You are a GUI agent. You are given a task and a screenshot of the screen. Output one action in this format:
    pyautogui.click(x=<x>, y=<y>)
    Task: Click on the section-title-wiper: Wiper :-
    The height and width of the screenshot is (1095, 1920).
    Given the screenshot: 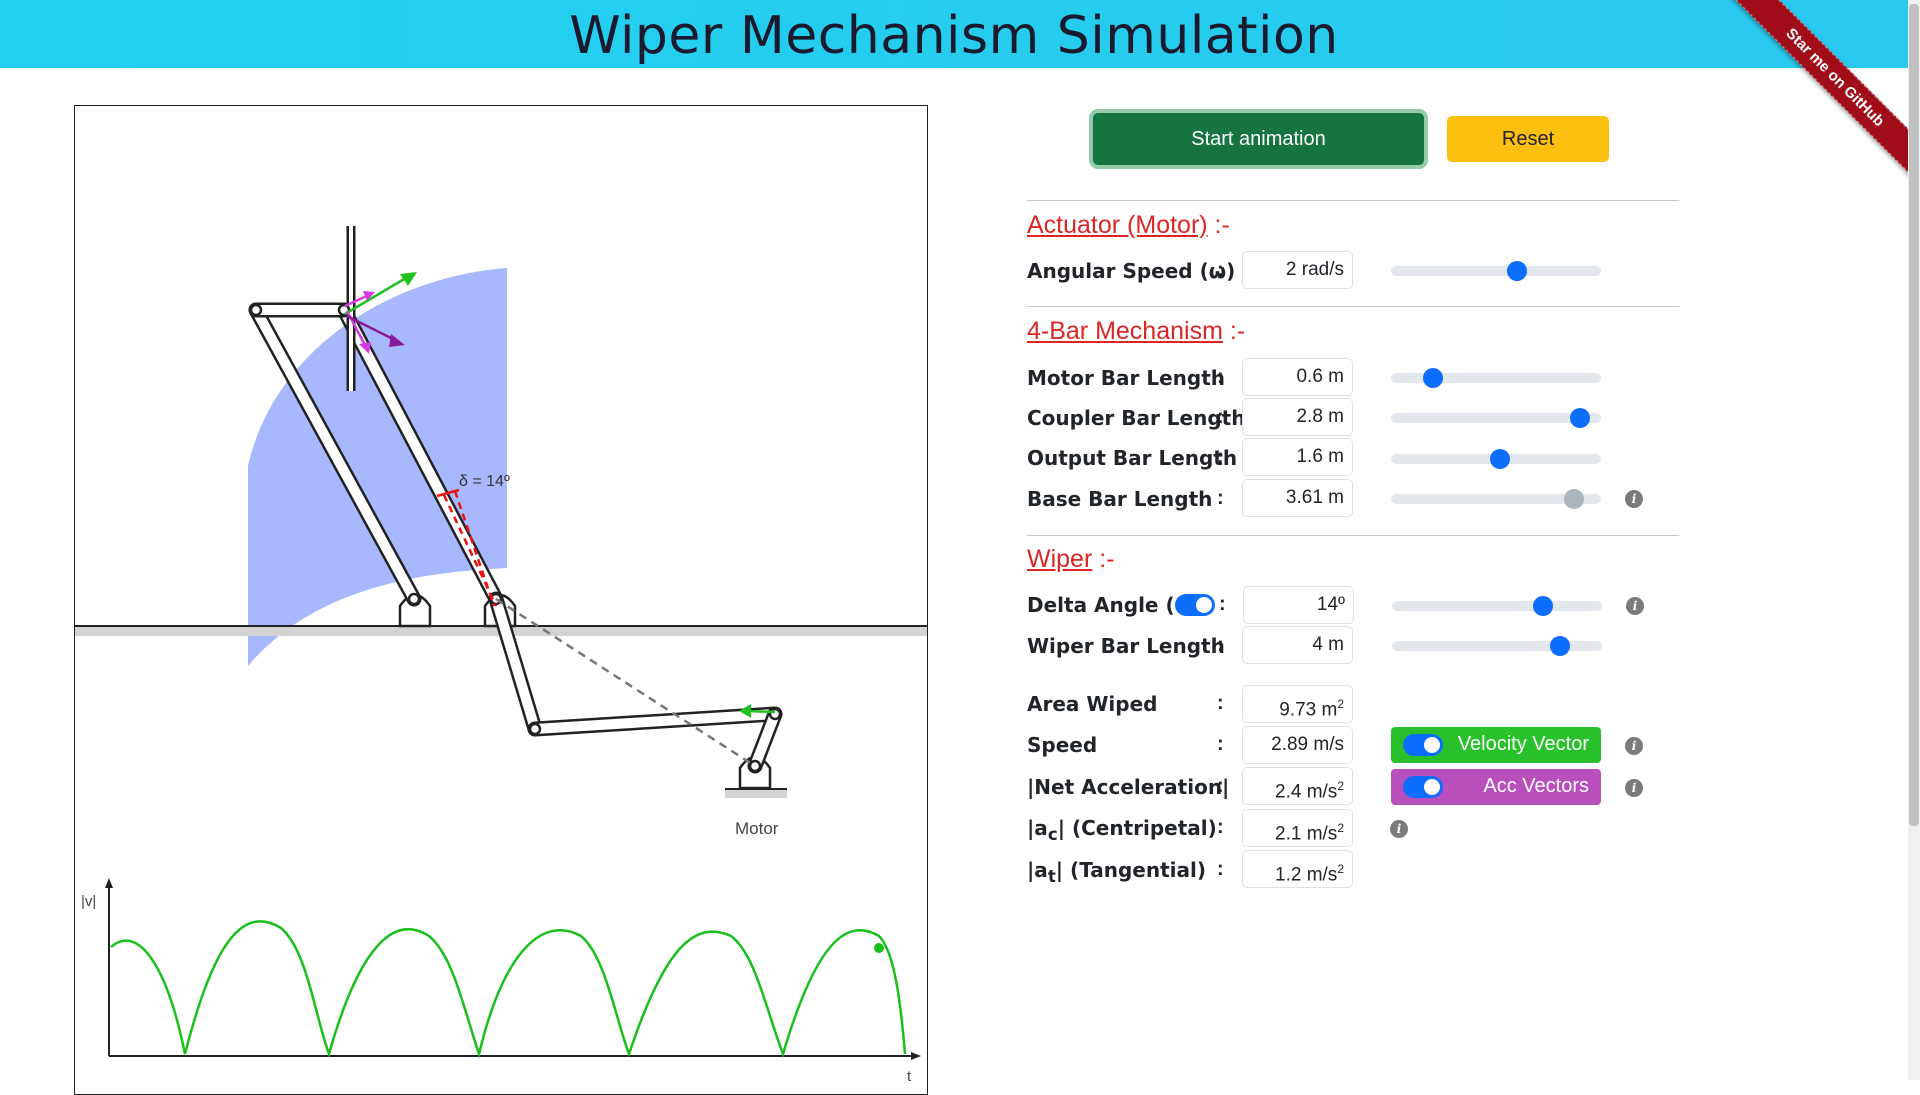 What is the action you would take?
    pyautogui.click(x=1071, y=559)
    